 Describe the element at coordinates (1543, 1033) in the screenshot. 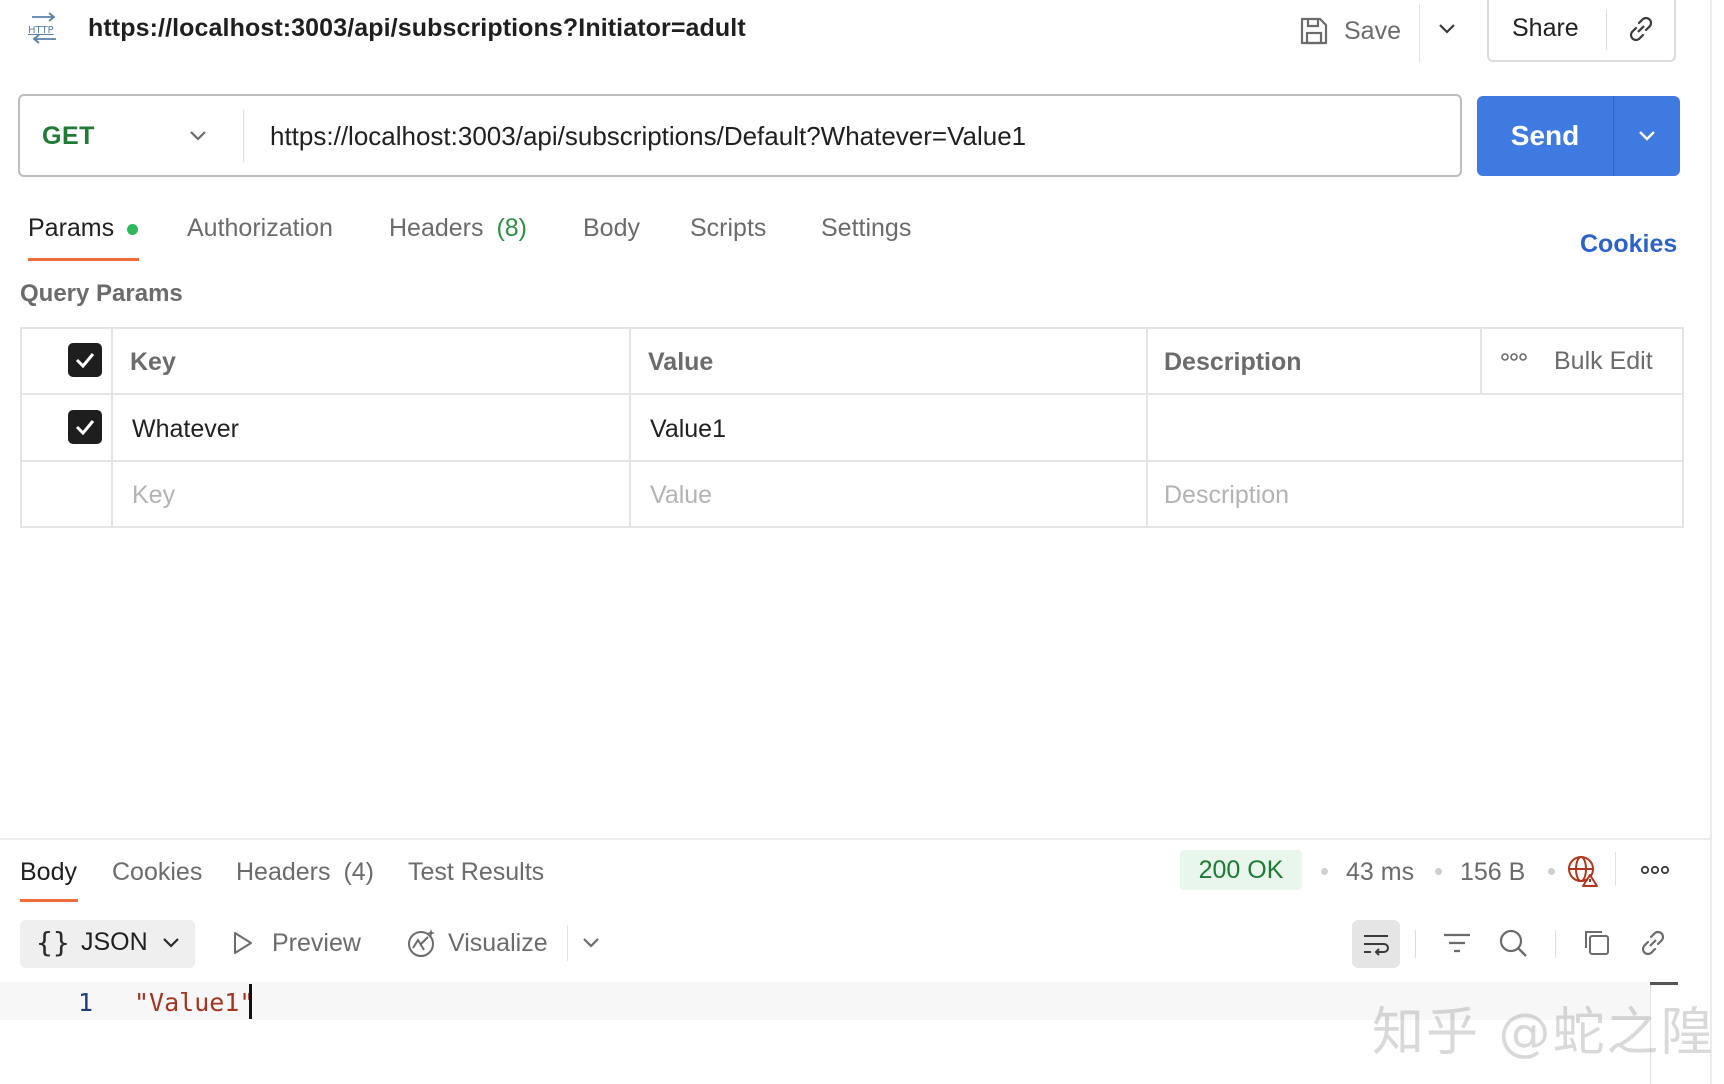

I see `watermark: 知乎 @蛇之隍` at that location.